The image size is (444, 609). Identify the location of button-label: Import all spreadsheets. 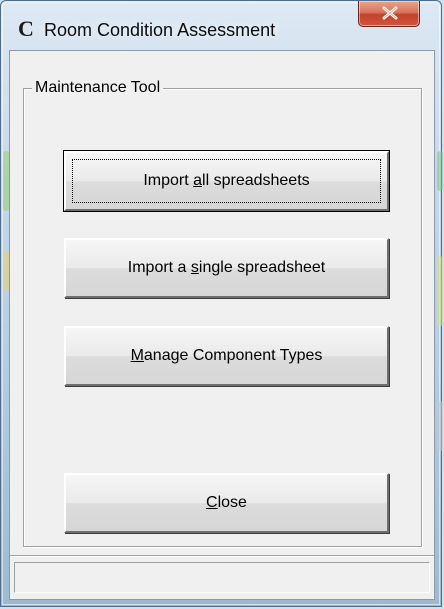
(226, 180).